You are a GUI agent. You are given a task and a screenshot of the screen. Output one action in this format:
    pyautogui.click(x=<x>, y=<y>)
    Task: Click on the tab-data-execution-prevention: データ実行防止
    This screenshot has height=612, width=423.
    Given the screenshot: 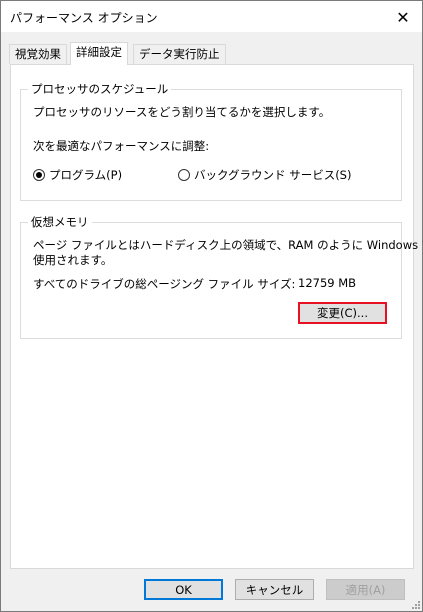 What is the action you would take?
    pyautogui.click(x=179, y=54)
    